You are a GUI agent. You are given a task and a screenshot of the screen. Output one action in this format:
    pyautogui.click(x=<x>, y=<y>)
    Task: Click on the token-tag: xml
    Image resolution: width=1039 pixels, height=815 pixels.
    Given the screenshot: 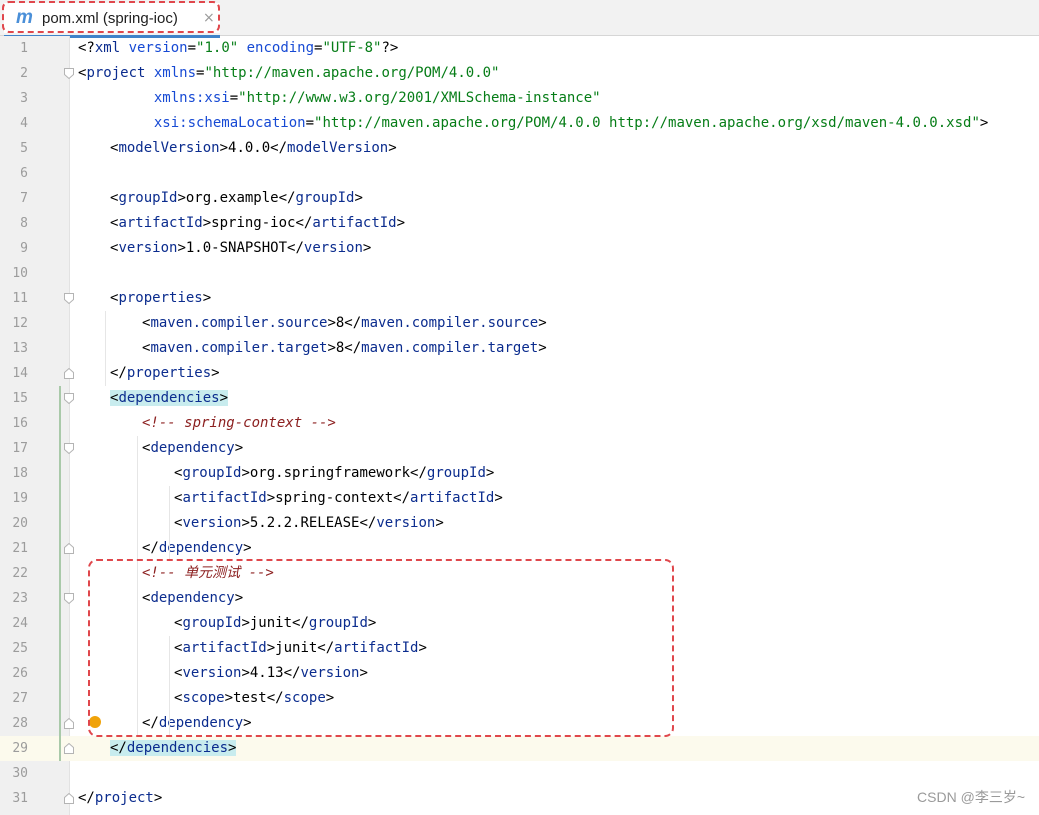 What is the action you would take?
    pyautogui.click(x=111, y=48)
    